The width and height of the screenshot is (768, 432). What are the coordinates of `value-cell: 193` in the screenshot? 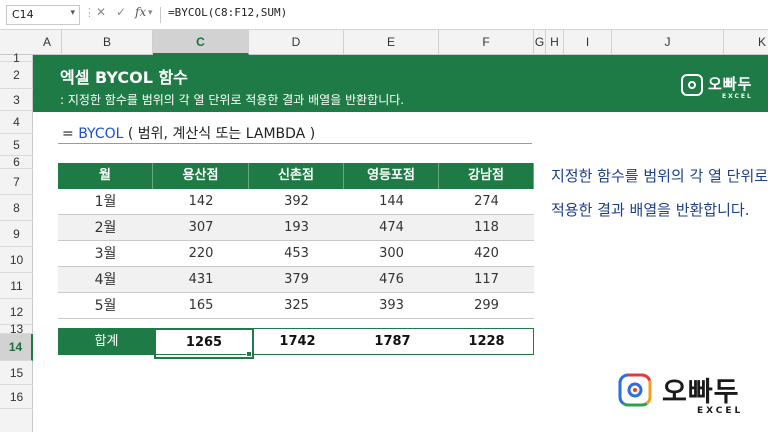 It's located at (296, 228).